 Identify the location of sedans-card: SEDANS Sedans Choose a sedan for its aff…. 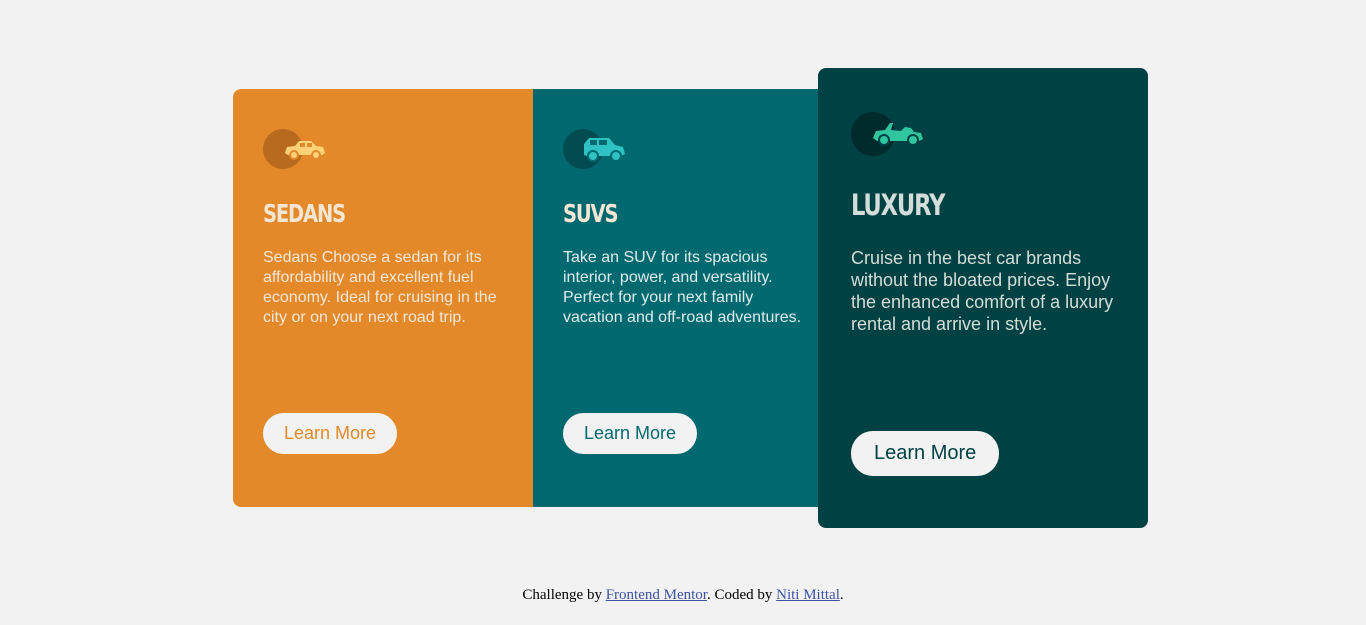
(383, 298).